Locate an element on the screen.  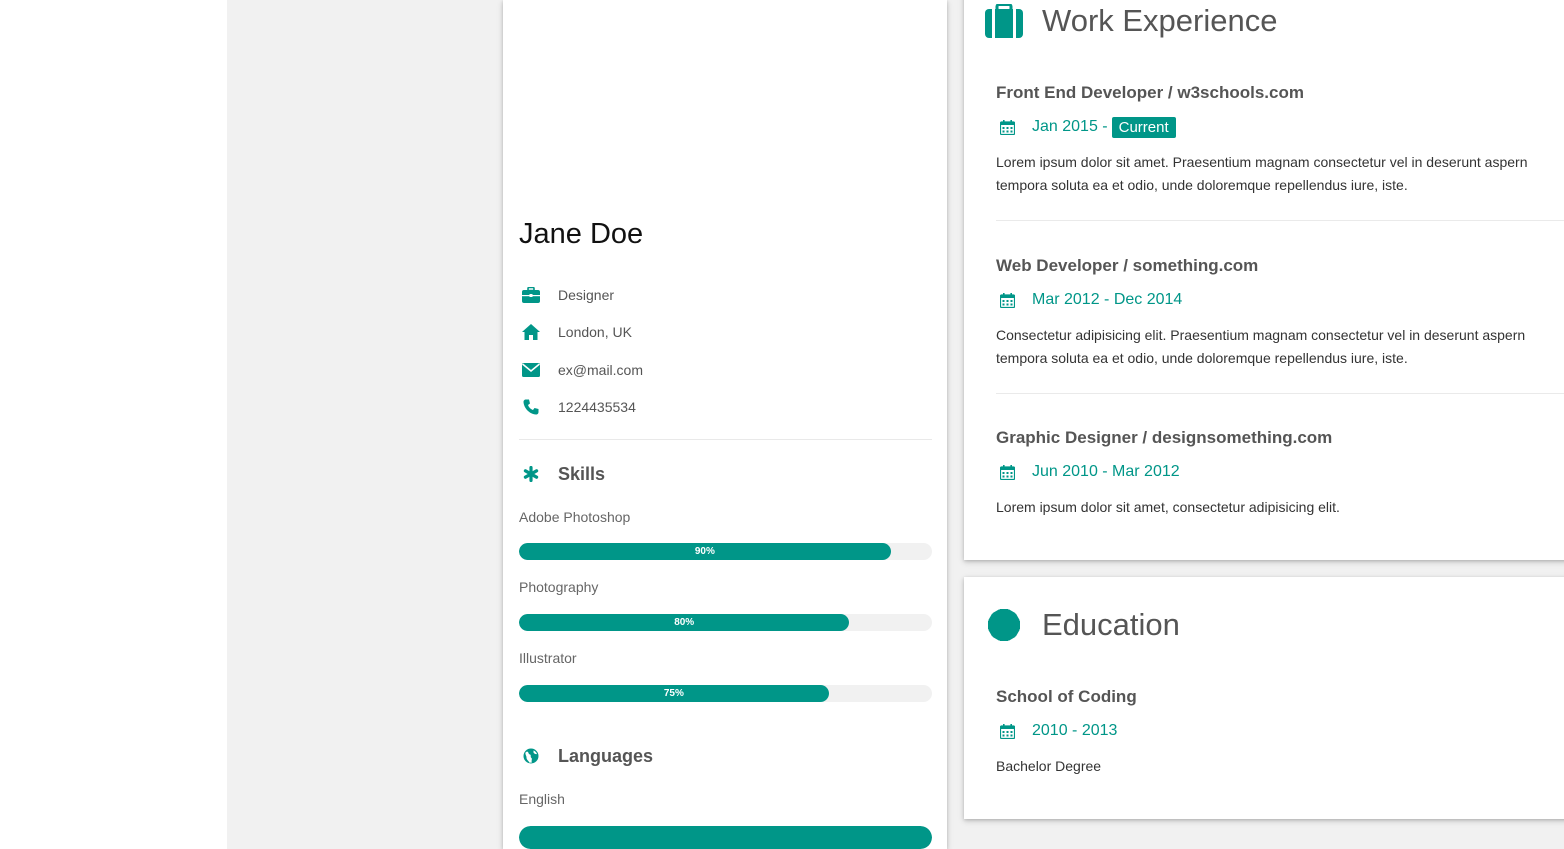
asterisk-icon is located at coordinates (531, 474).